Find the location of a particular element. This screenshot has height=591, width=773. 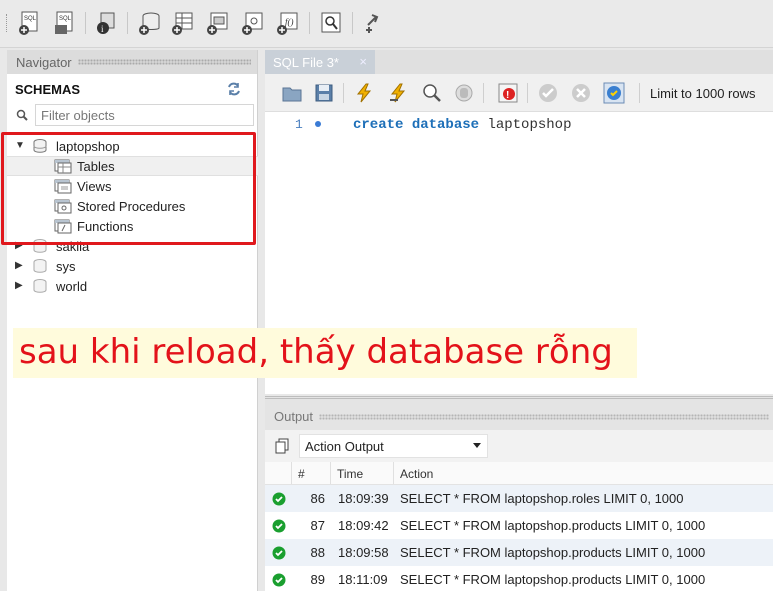

search-table-data-icon is located at coordinates (331, 23).